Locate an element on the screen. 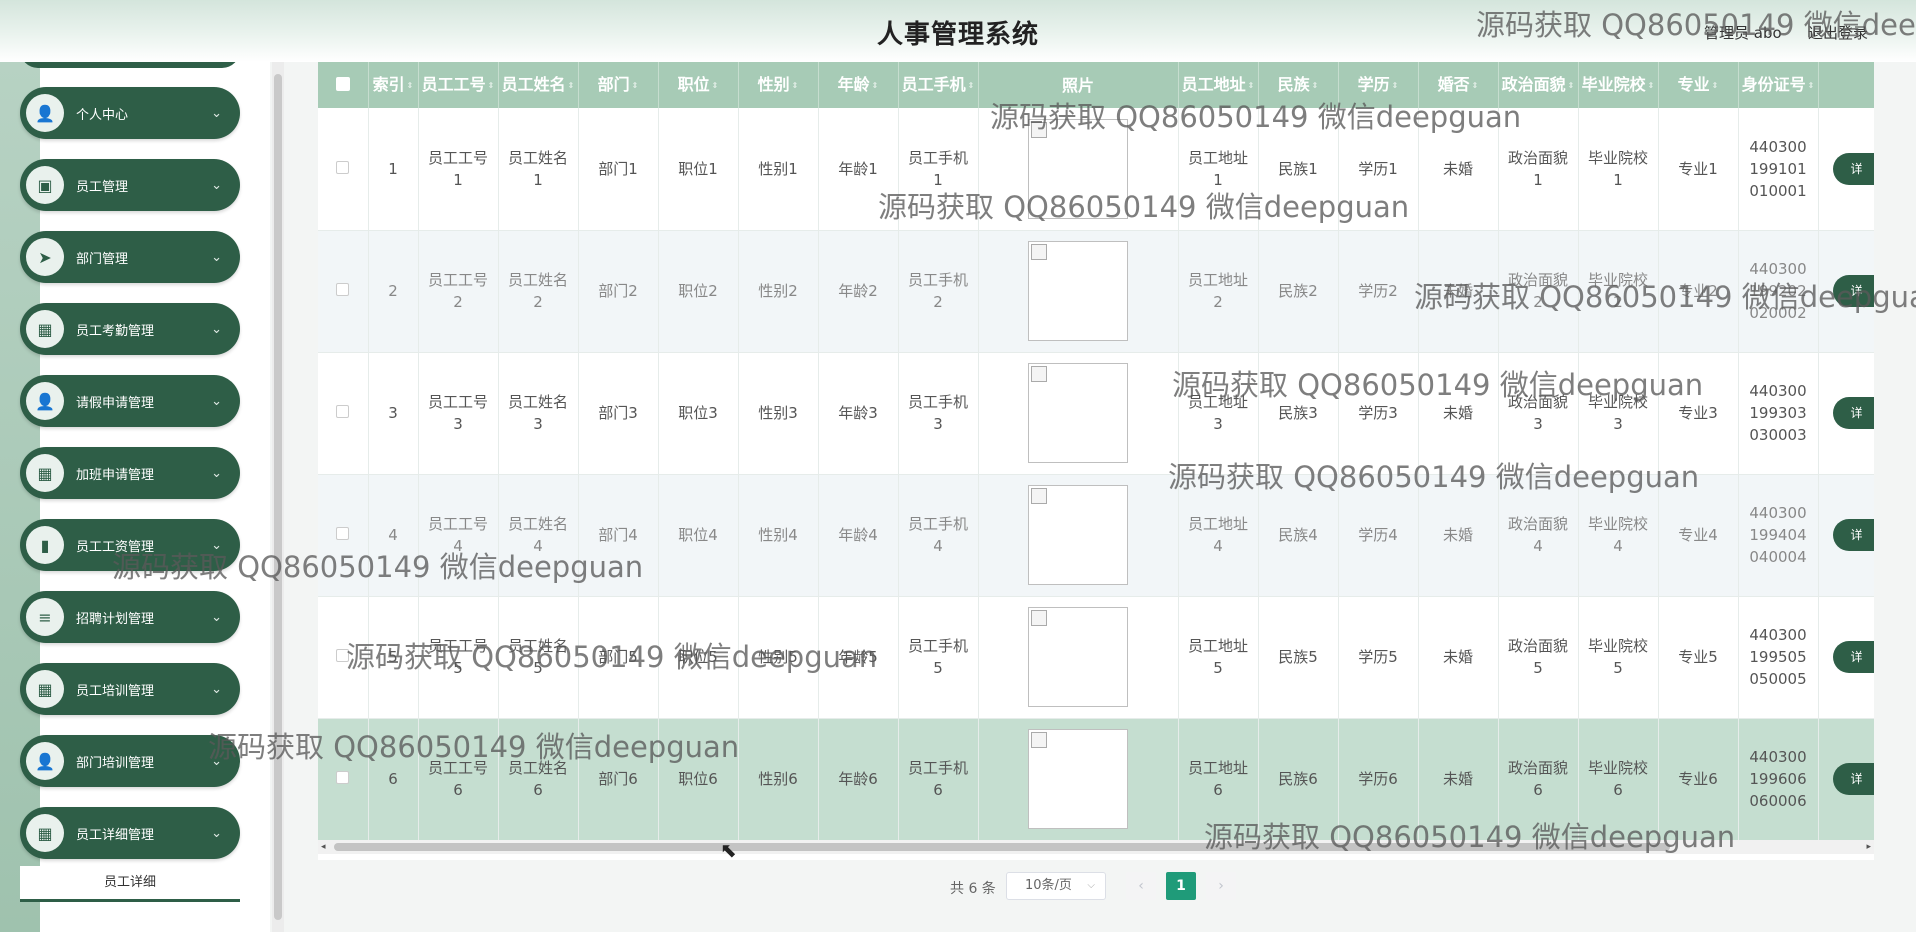 The image size is (1916, 932). cell-index: 2 is located at coordinates (393, 291).